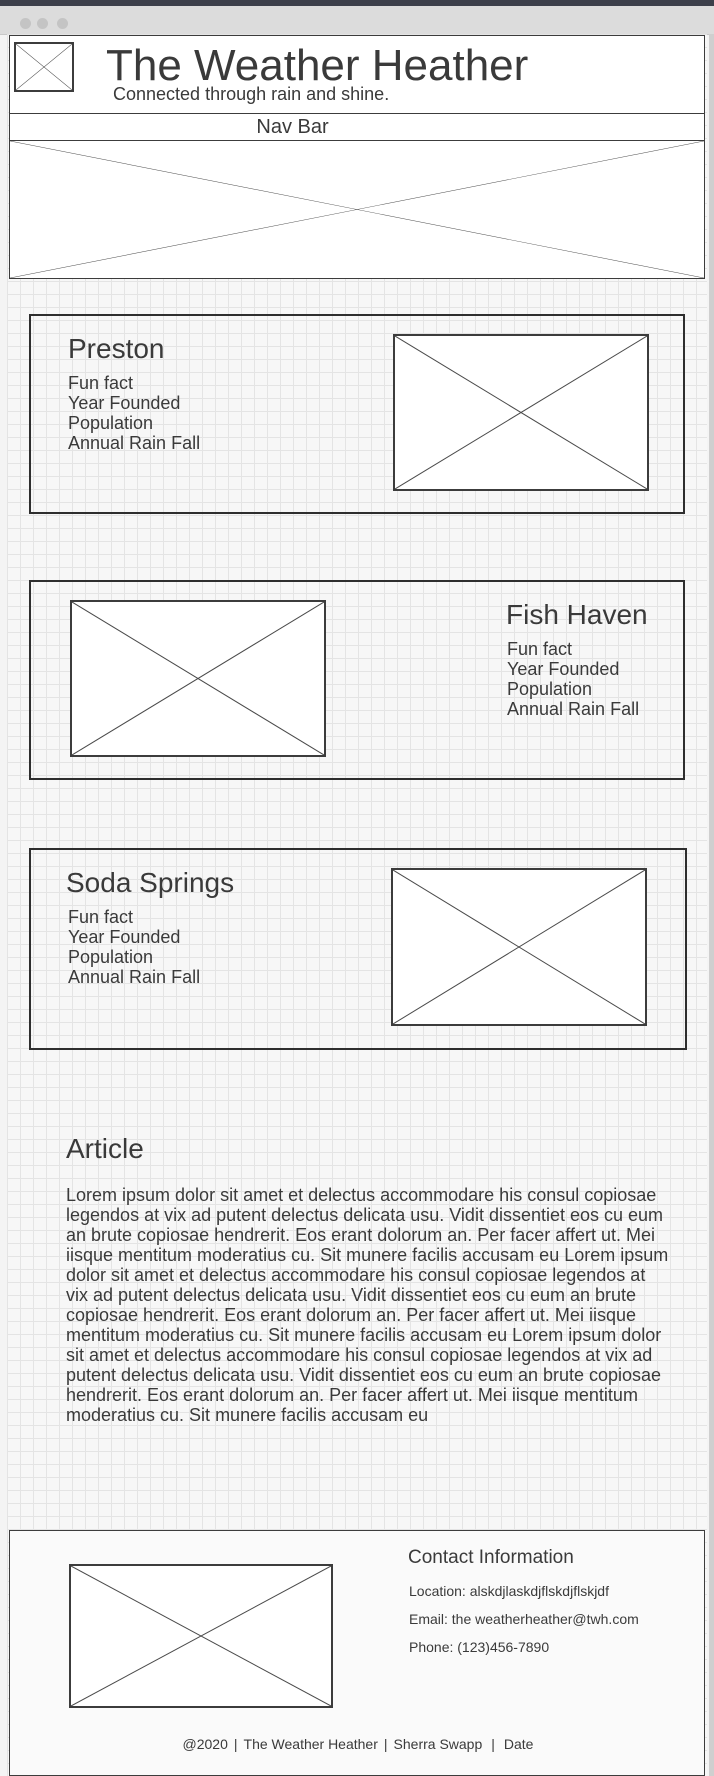 The height and width of the screenshot is (1776, 714). What do you see at coordinates (518, 1744) in the screenshot?
I see `copyright-date: Date` at bounding box center [518, 1744].